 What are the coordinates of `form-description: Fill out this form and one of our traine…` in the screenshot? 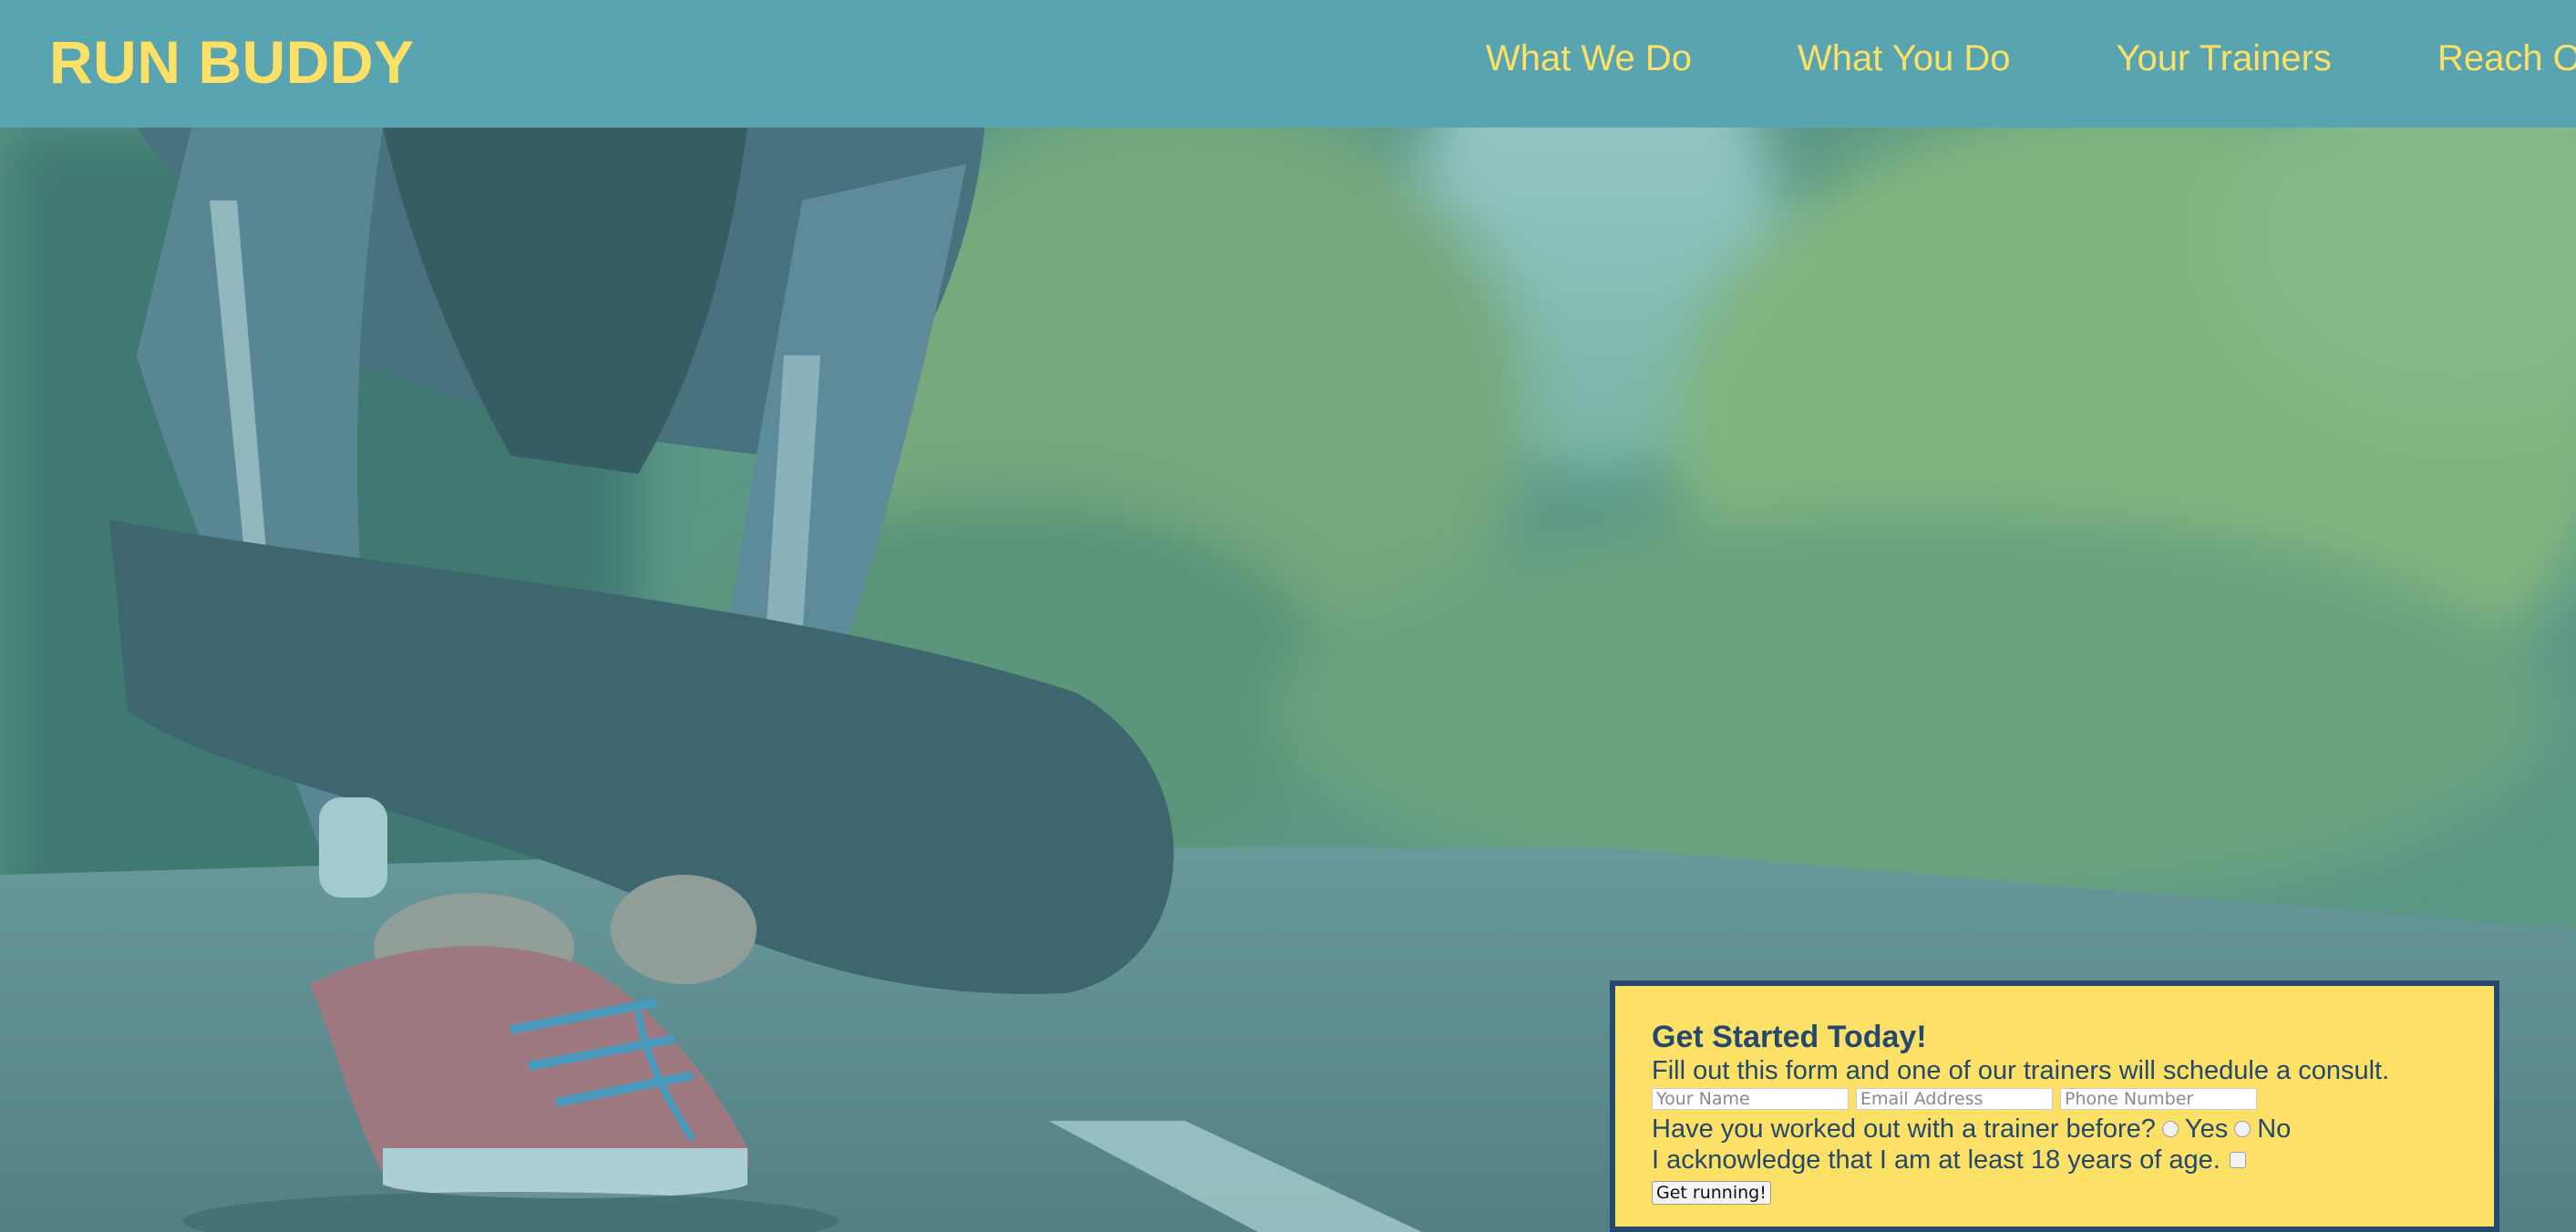 It's located at (2021, 1070).